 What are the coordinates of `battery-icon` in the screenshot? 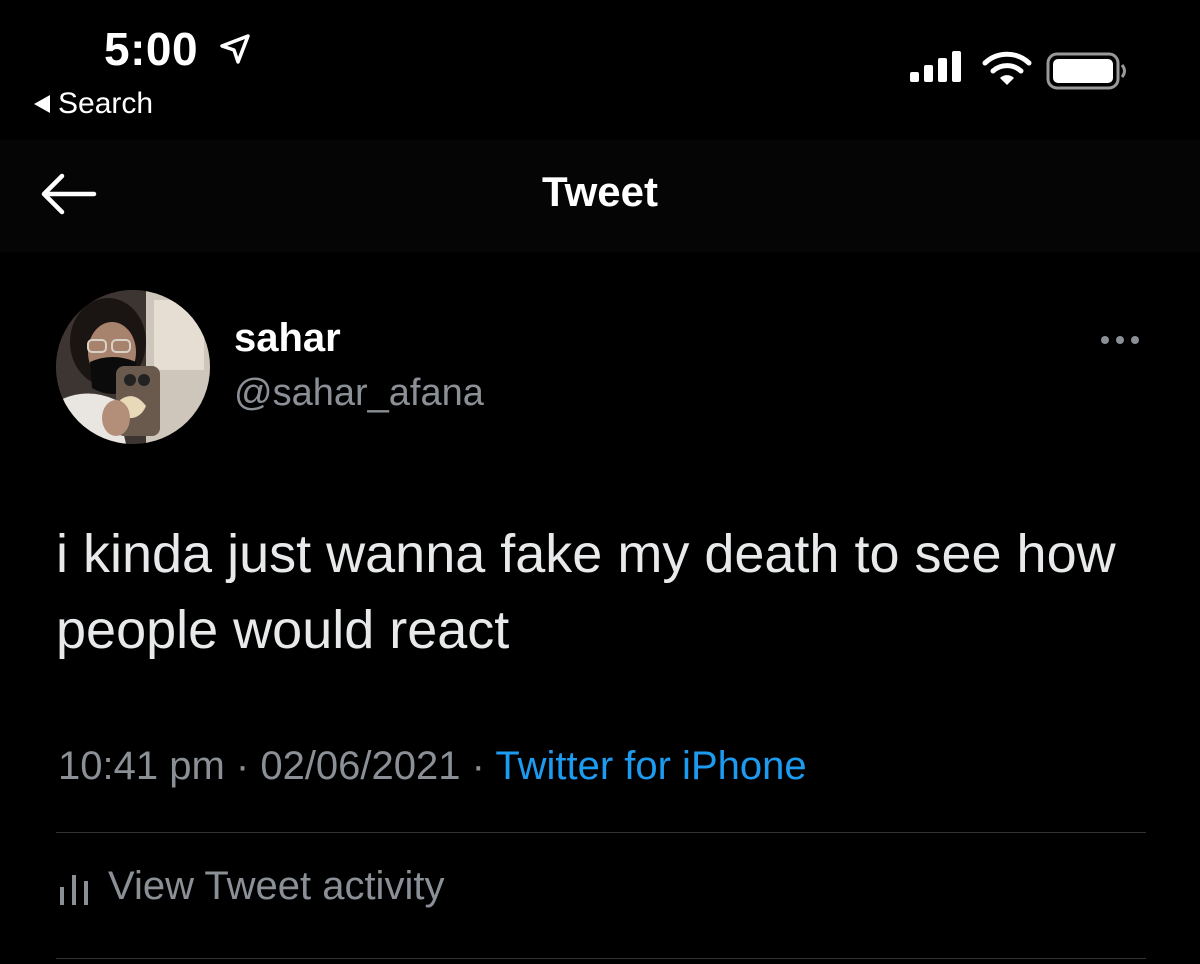 It's located at (1086, 71).